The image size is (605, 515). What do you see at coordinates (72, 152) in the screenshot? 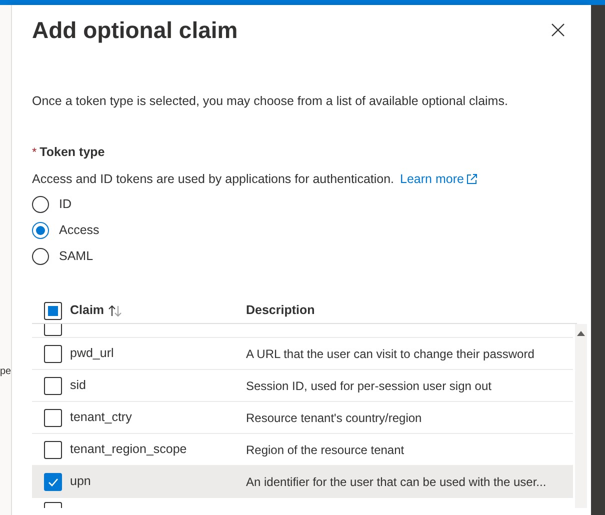
I see `field-label: Token type` at bounding box center [72, 152].